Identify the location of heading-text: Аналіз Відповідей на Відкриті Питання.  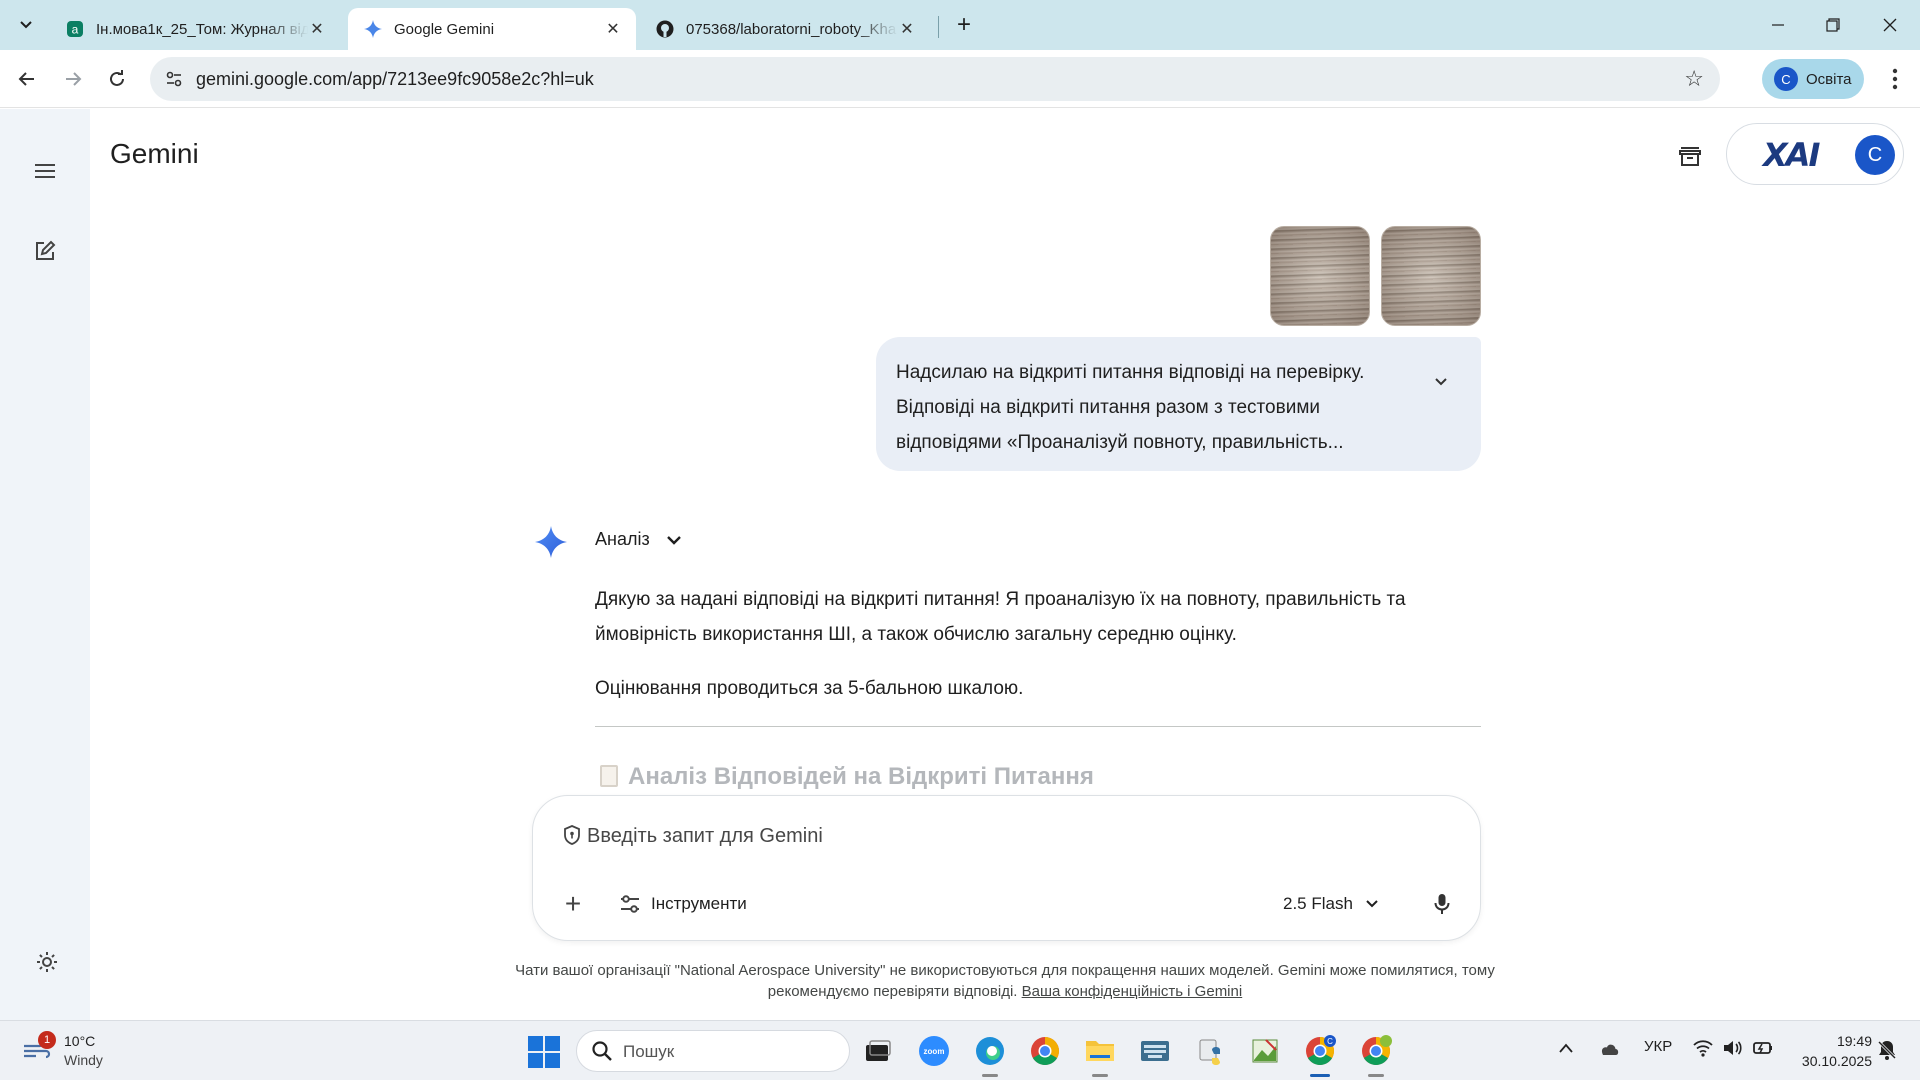
(861, 776).